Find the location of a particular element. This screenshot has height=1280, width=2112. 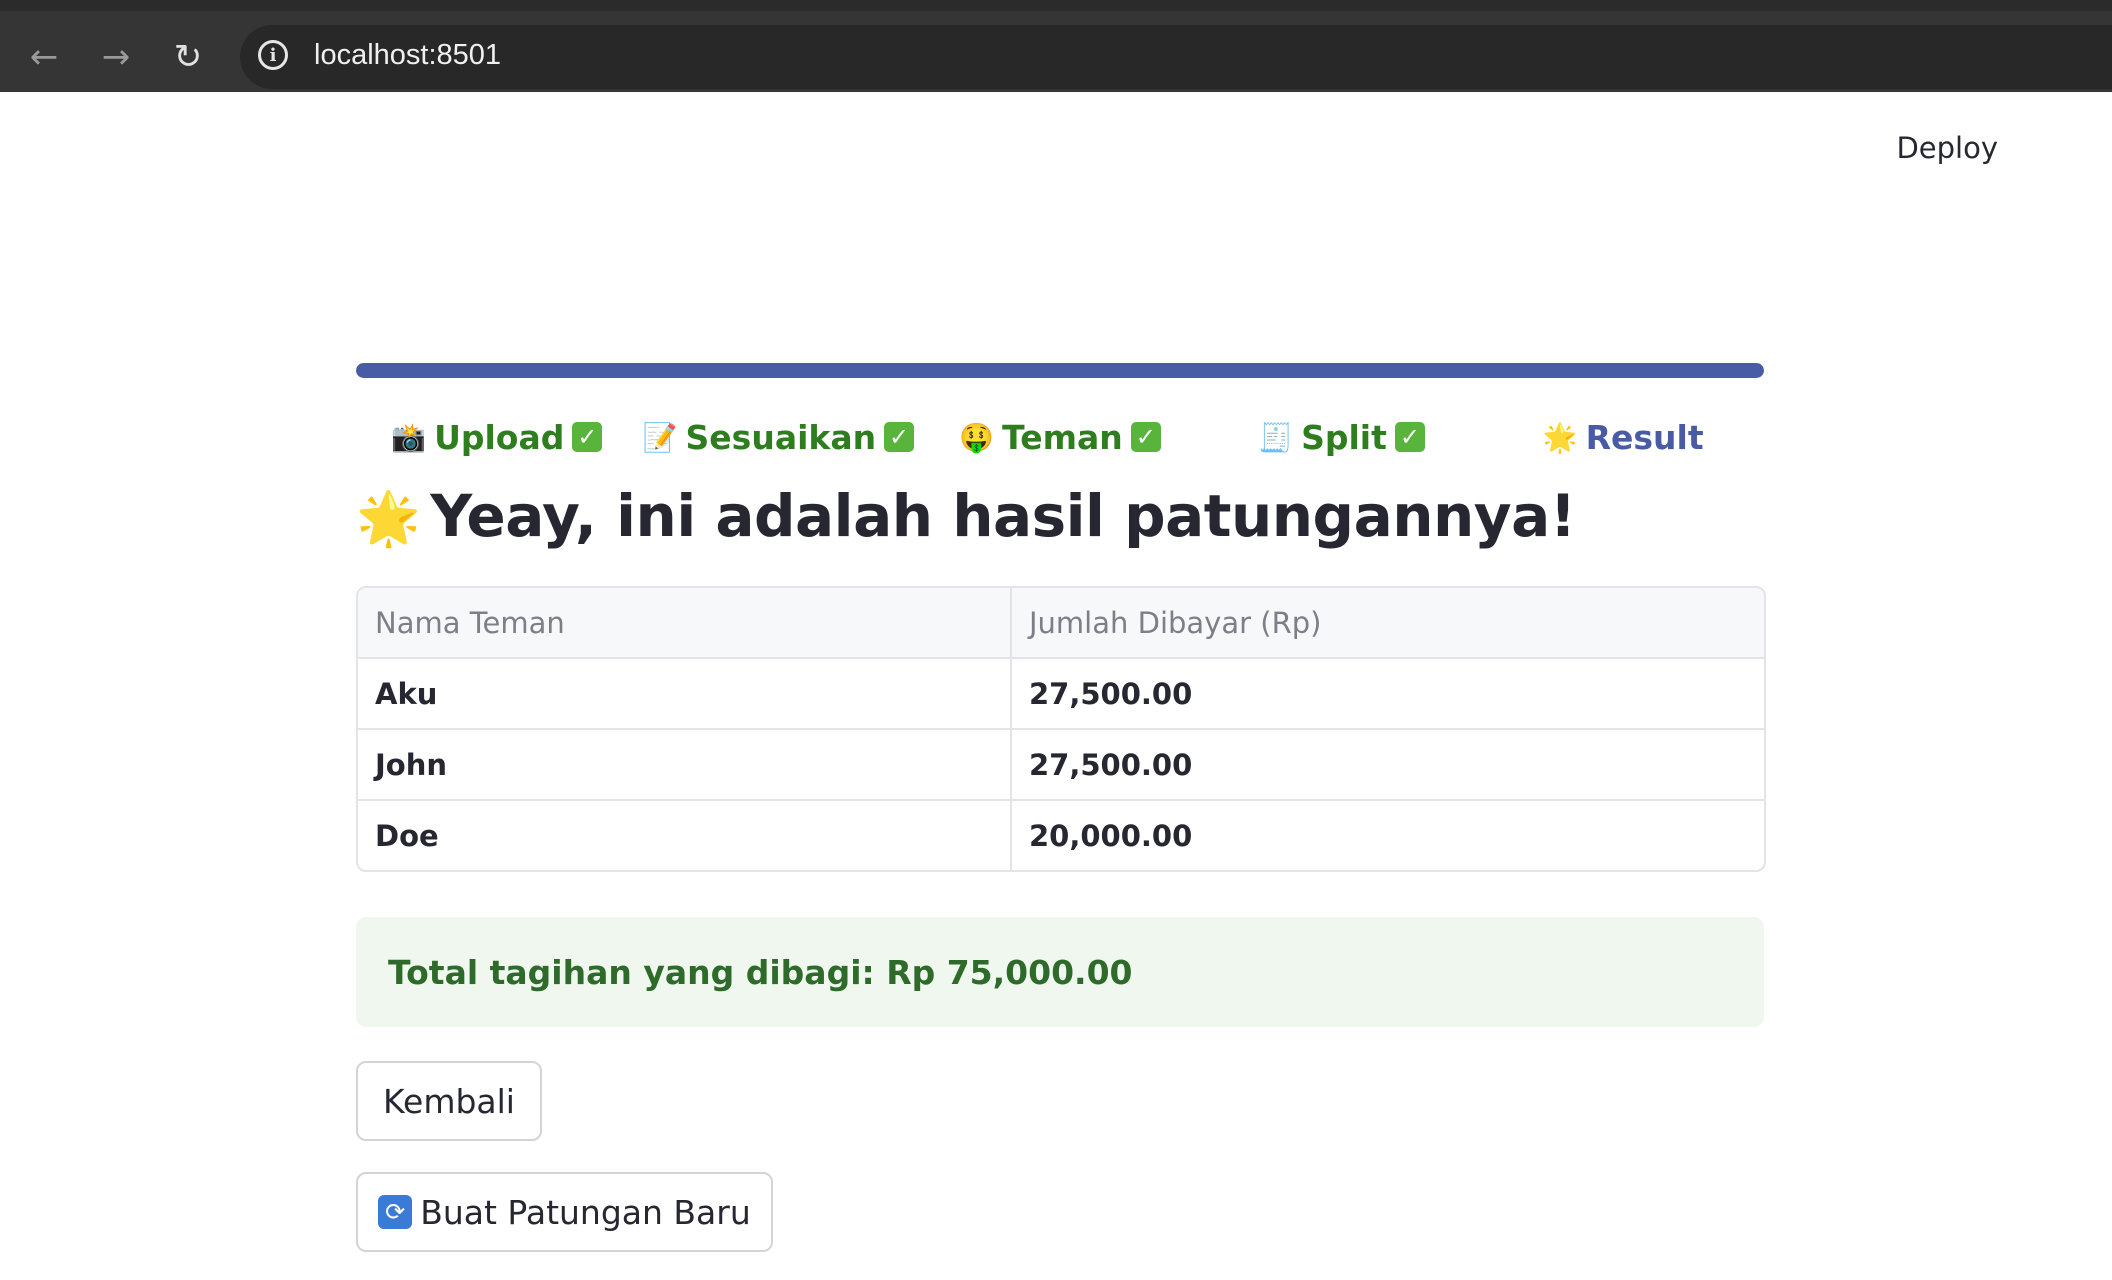

step-label: Teman is located at coordinates (1062, 437).